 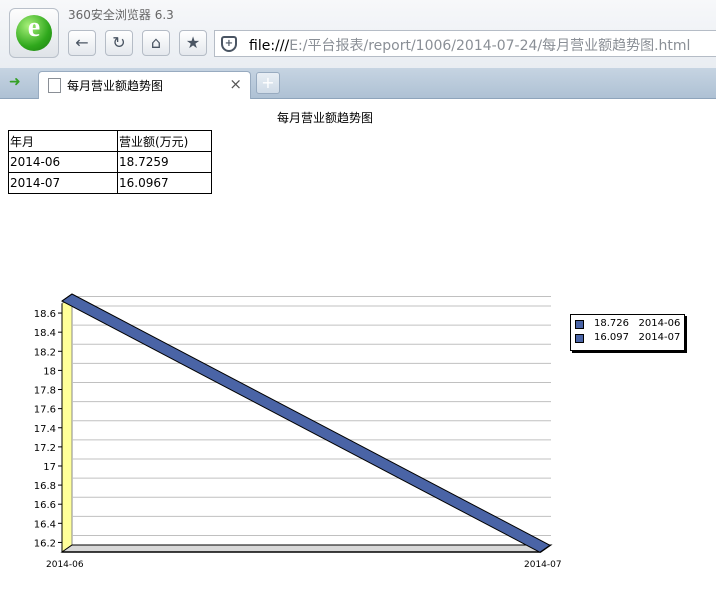 I want to click on back-button: ←, so click(x=82, y=43).